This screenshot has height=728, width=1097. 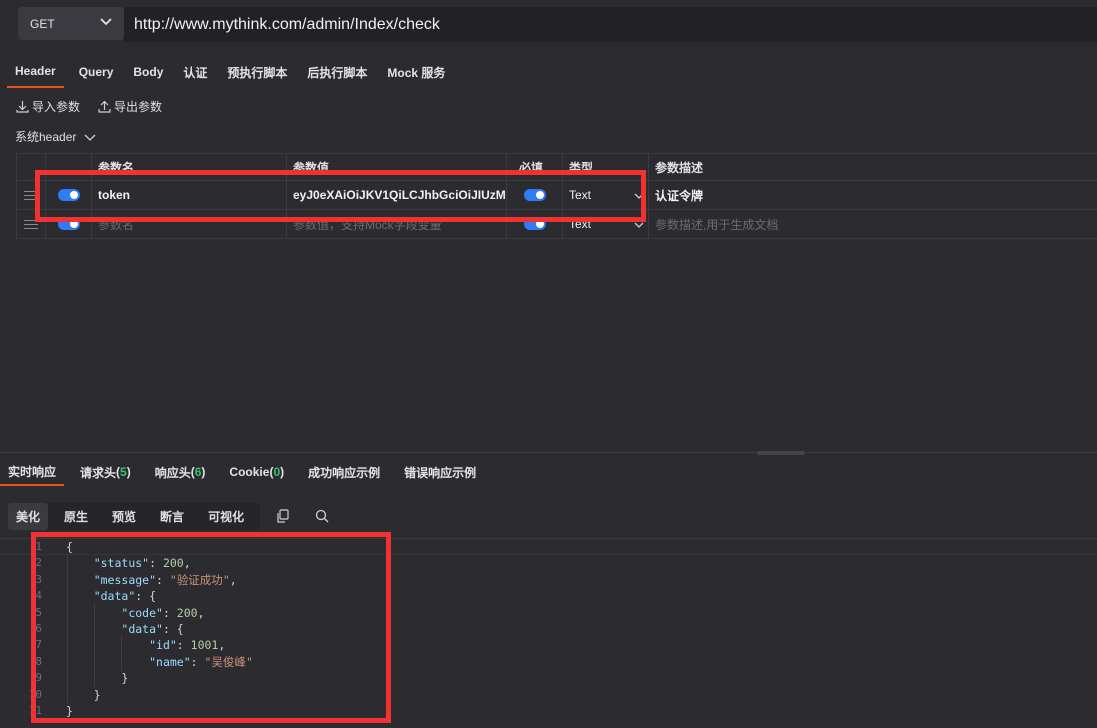 What do you see at coordinates (605, 167) in the screenshot?
I see `column-header-type: 类型` at bounding box center [605, 167].